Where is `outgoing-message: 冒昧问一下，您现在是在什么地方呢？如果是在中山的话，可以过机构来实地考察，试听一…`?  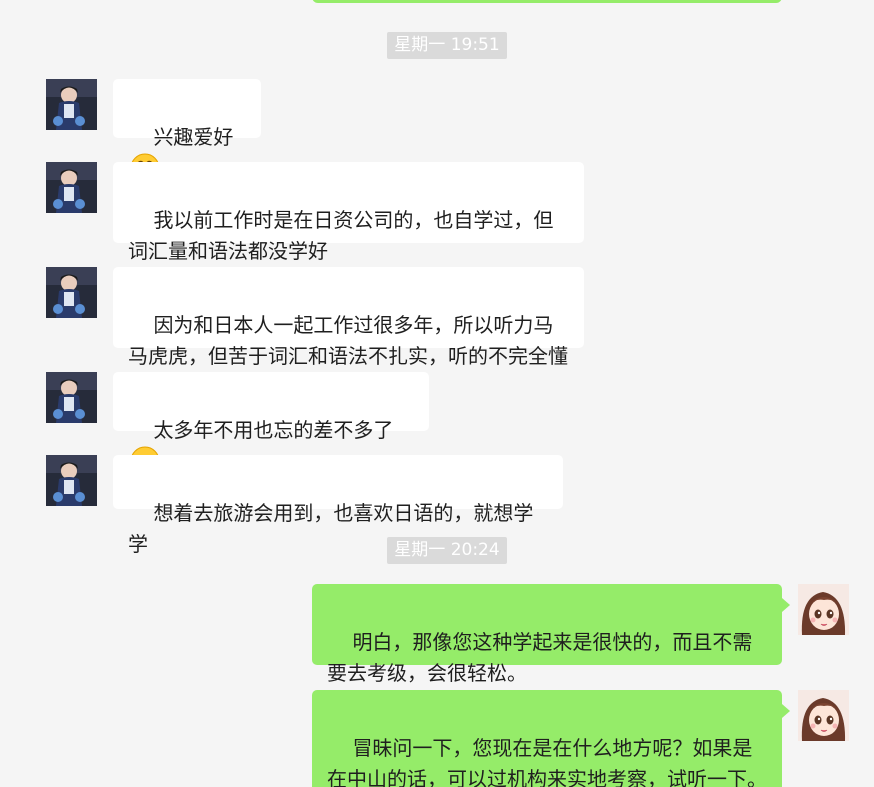
outgoing-message: 冒昧问一下，您现在是在什么地方呢？如果是在中山的话，可以过机构来实地考察，试听一… is located at coordinates (551, 738).